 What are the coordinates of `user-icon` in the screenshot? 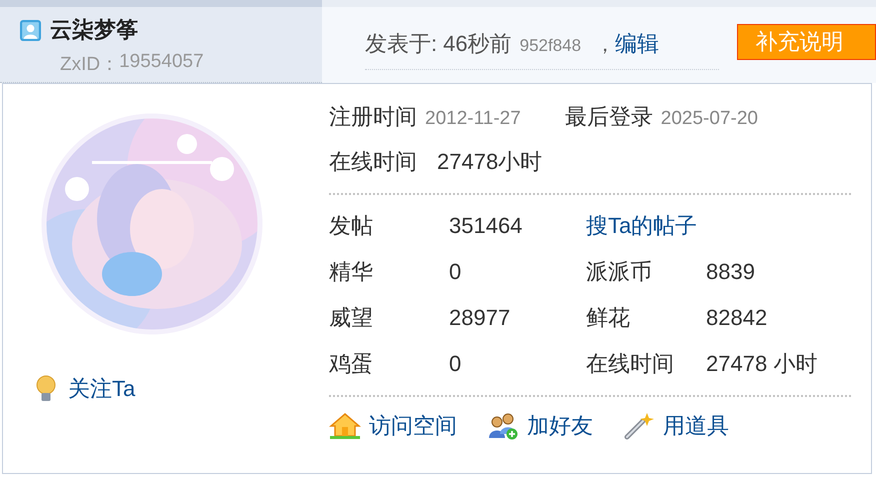 It's located at (30, 30).